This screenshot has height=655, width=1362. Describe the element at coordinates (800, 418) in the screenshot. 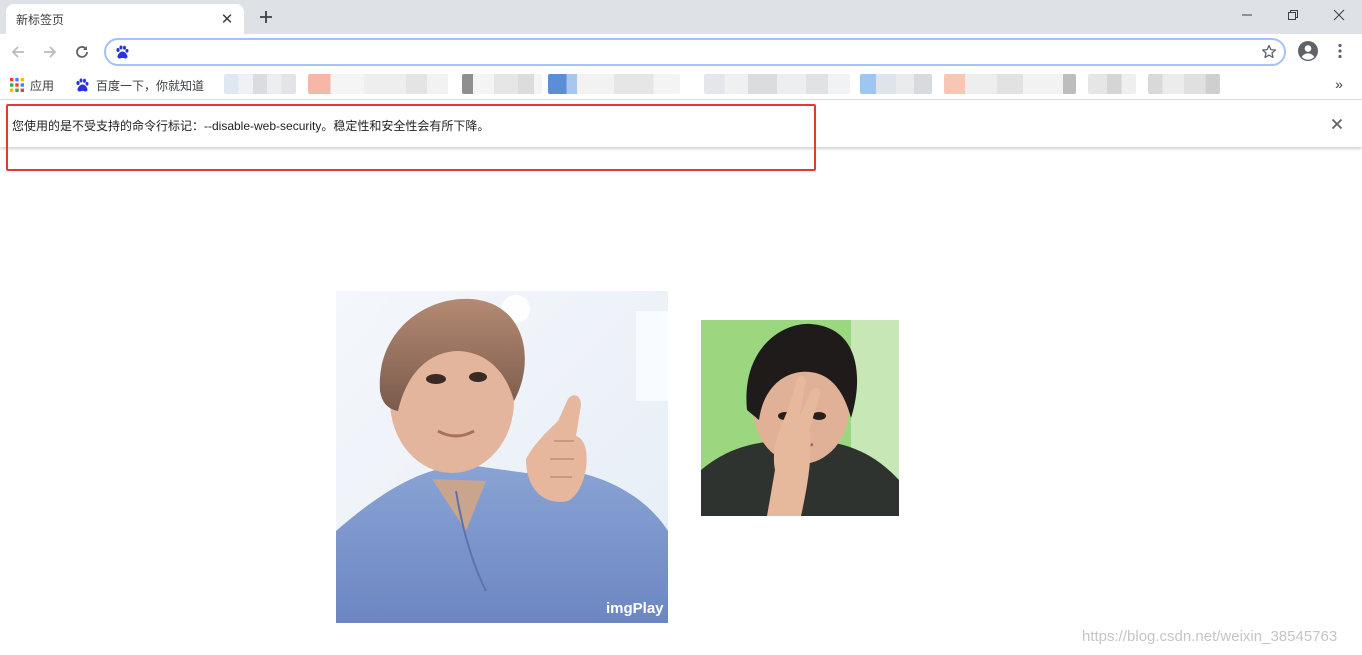

I see `photo-peace-sign` at that location.